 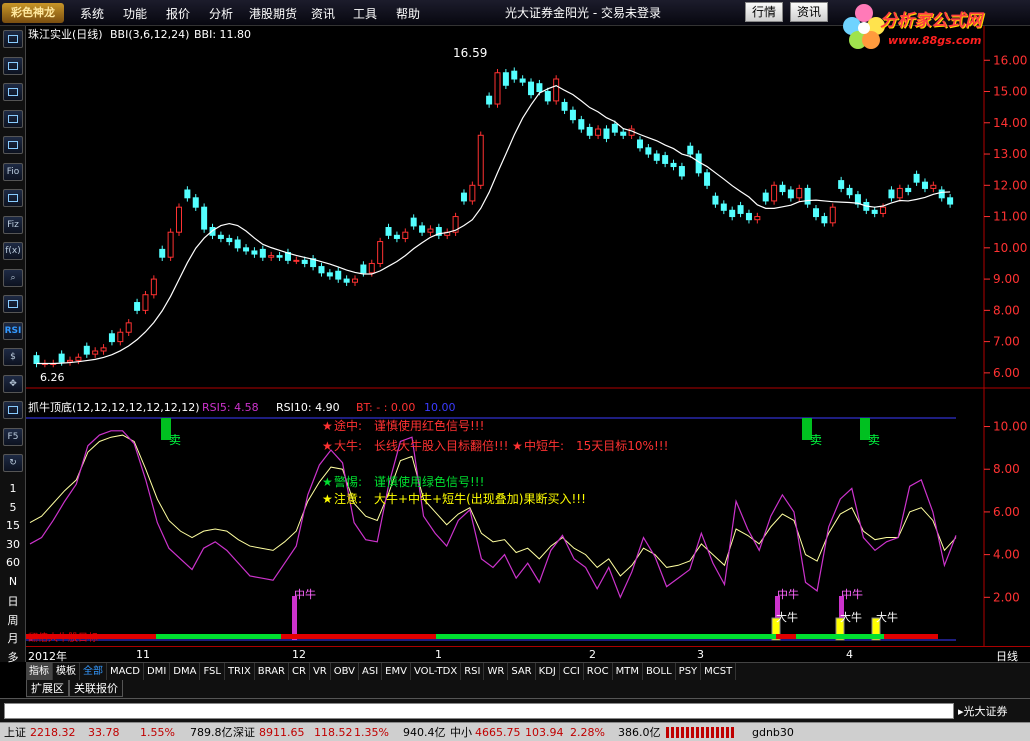 What do you see at coordinates (157, 732) in the screenshot?
I see `sh-percent: 1.55%` at bounding box center [157, 732].